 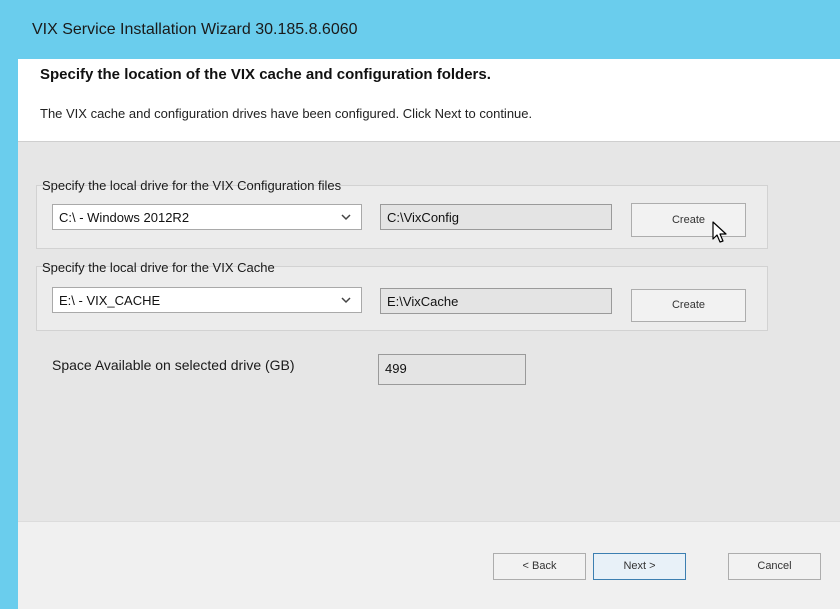 I want to click on config-drive-select: C:\ - Windows 2012R2, so click(x=207, y=217).